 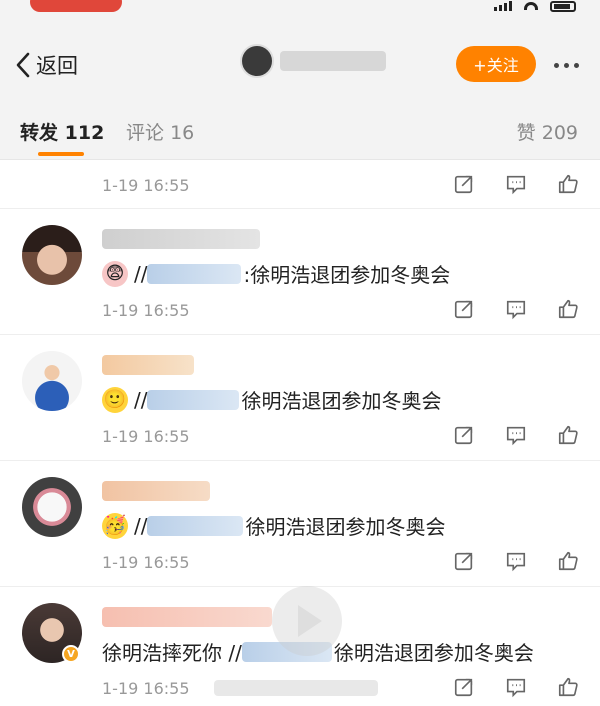 What do you see at coordinates (496, 64) in the screenshot?
I see `follow-button: +关注` at bounding box center [496, 64].